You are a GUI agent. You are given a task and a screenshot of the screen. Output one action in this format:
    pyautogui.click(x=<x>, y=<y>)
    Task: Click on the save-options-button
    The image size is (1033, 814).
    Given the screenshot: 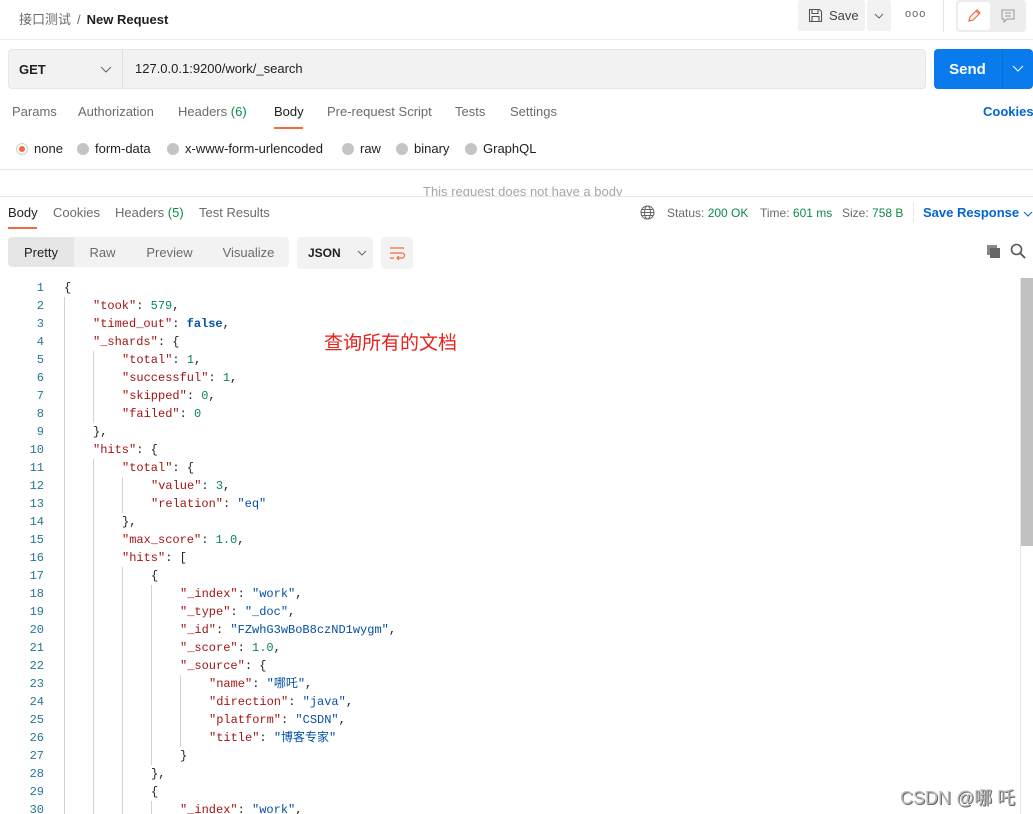 What is the action you would take?
    pyautogui.click(x=879, y=15)
    